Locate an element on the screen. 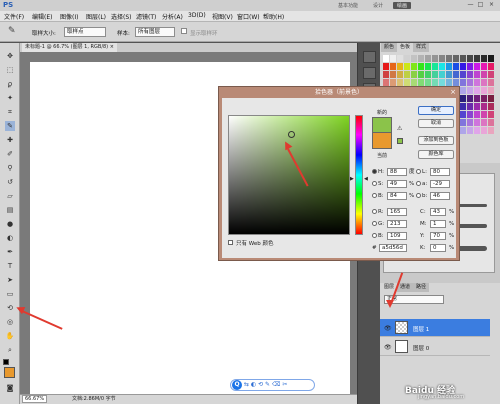 The image size is (500, 404). hue-slider-handle-left: ▶ is located at coordinates (352, 179).